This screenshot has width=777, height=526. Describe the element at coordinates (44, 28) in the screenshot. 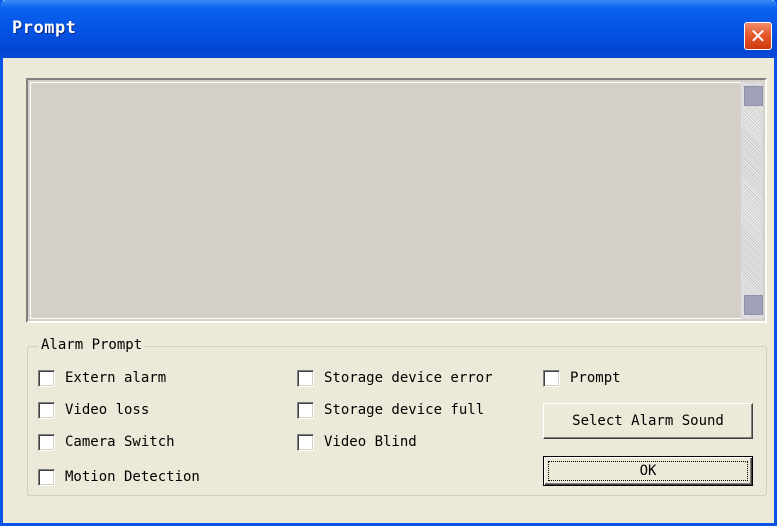

I see `window-title: Prompt` at that location.